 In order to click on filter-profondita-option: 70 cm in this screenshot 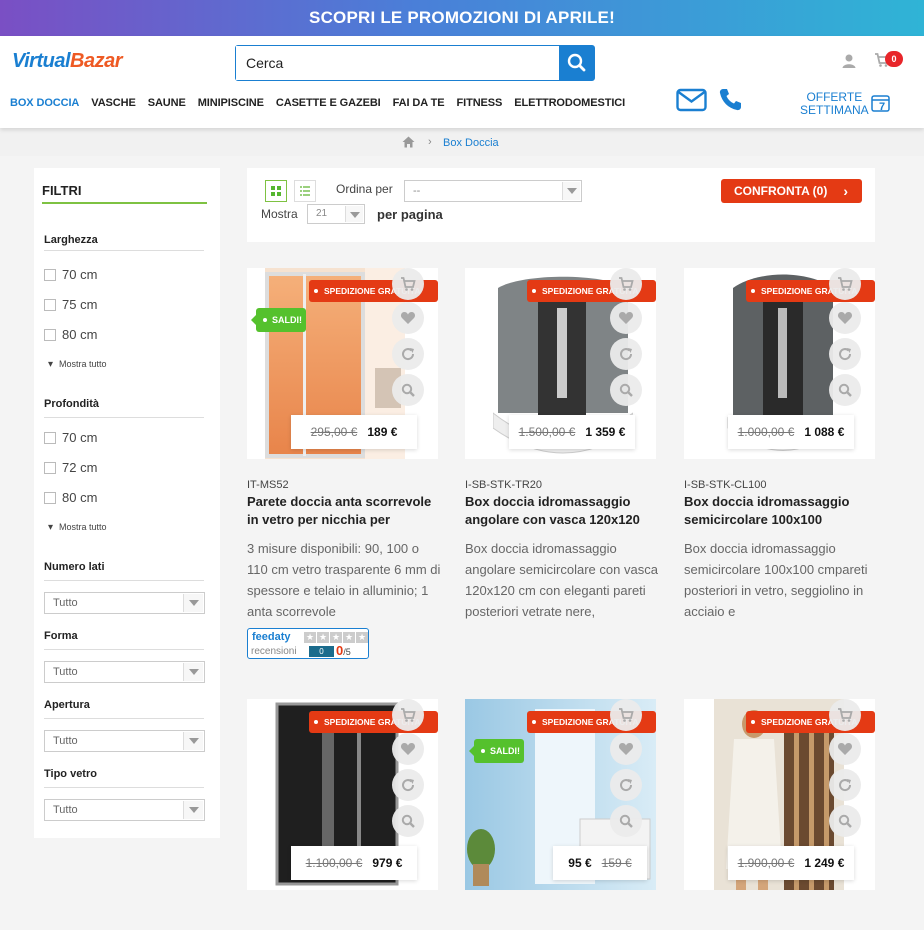, I will do `click(70, 437)`.